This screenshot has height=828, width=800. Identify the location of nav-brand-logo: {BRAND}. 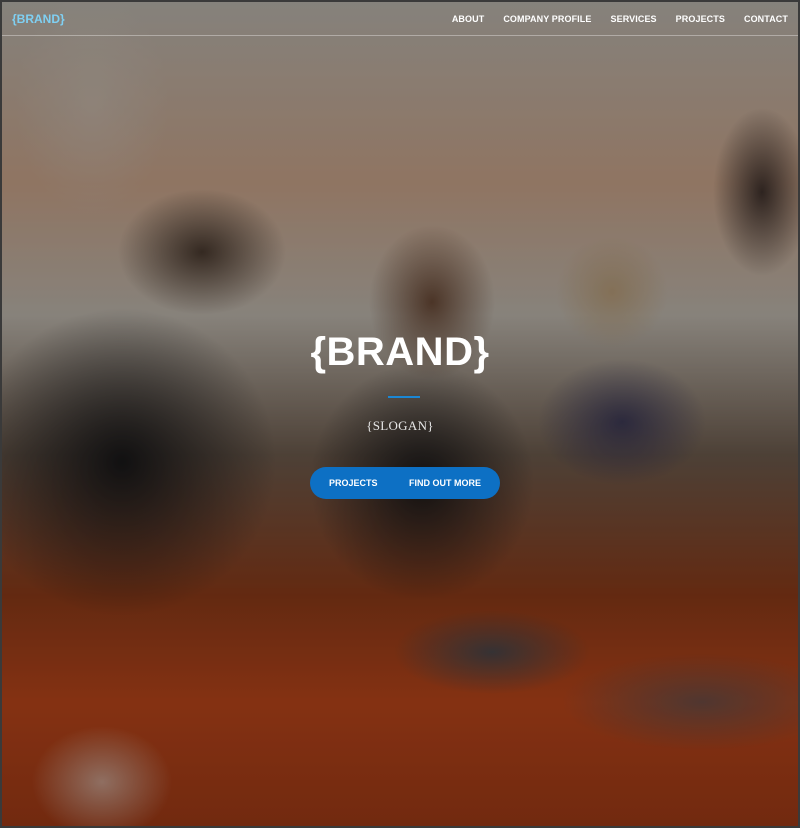
(38, 19).